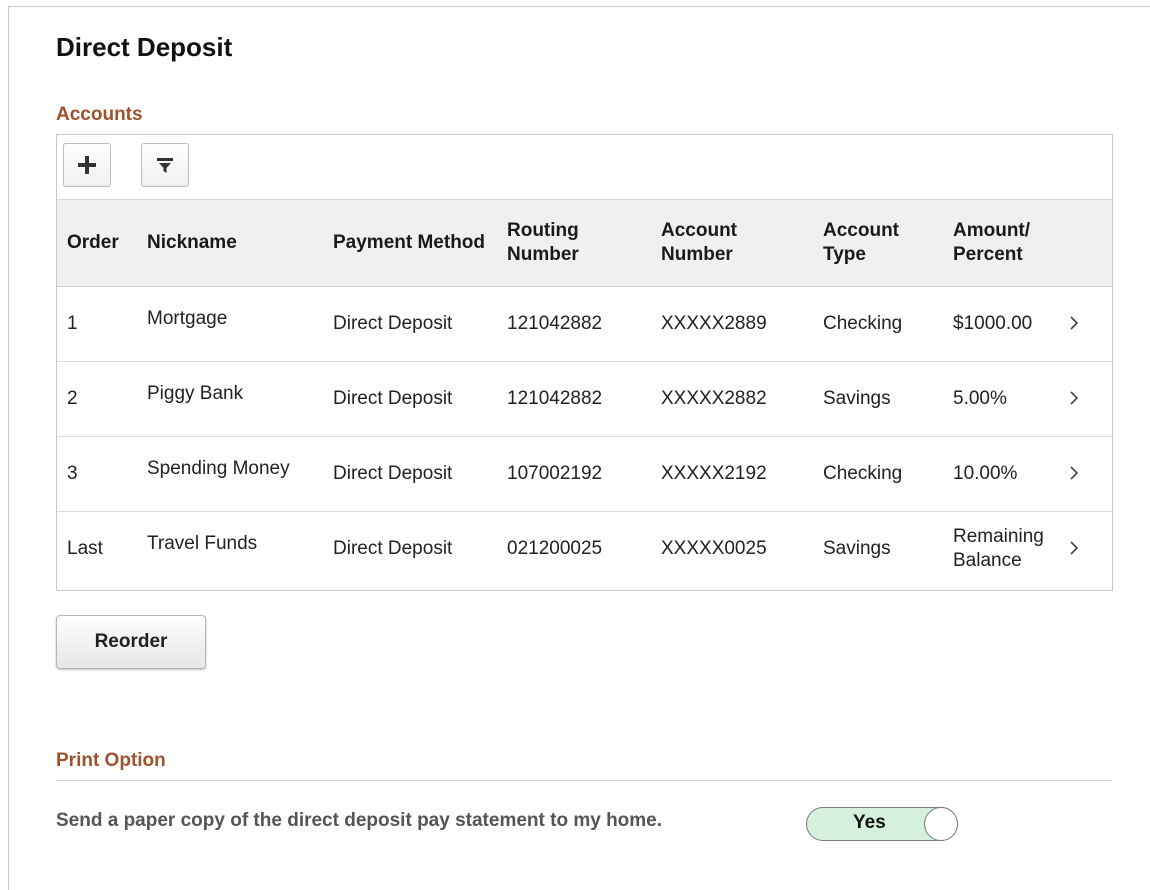 The width and height of the screenshot is (1150, 890). I want to click on column-header-routing-number: Routing Number, so click(574, 243).